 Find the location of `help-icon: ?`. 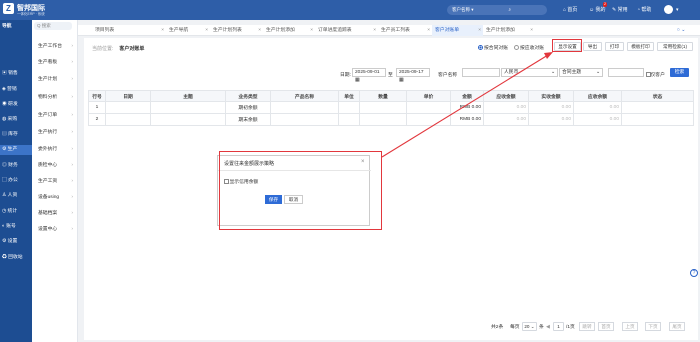

help-icon: ? is located at coordinates (694, 273).